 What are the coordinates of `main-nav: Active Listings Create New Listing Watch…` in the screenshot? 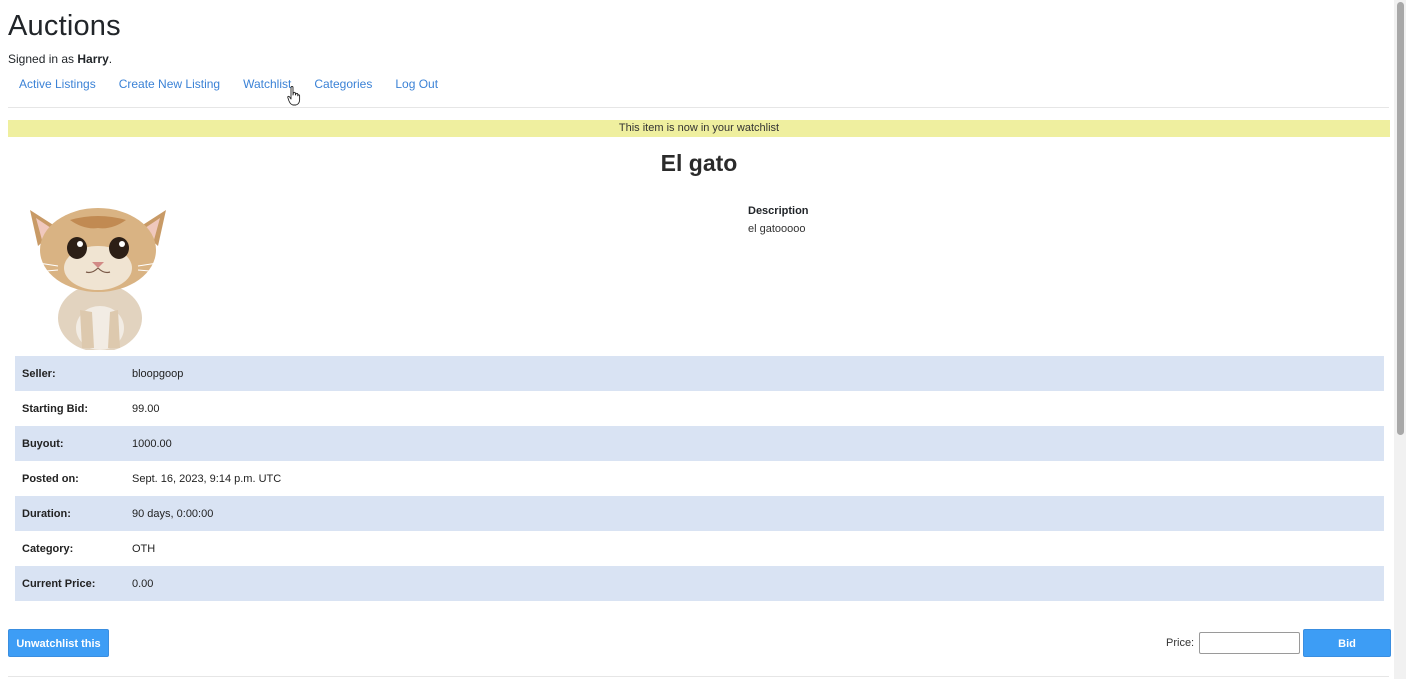 It's located at (701, 84).